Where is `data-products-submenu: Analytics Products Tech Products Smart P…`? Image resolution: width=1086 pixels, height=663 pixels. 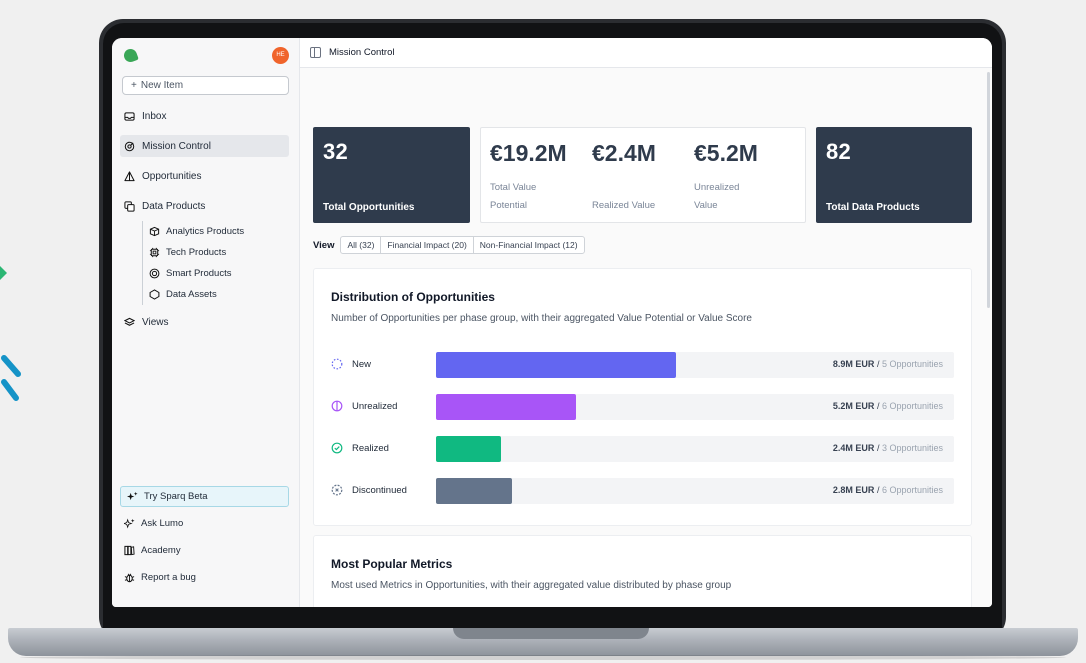
data-products-submenu: Analytics Products Tech Products Smart P… is located at coordinates (220, 263).